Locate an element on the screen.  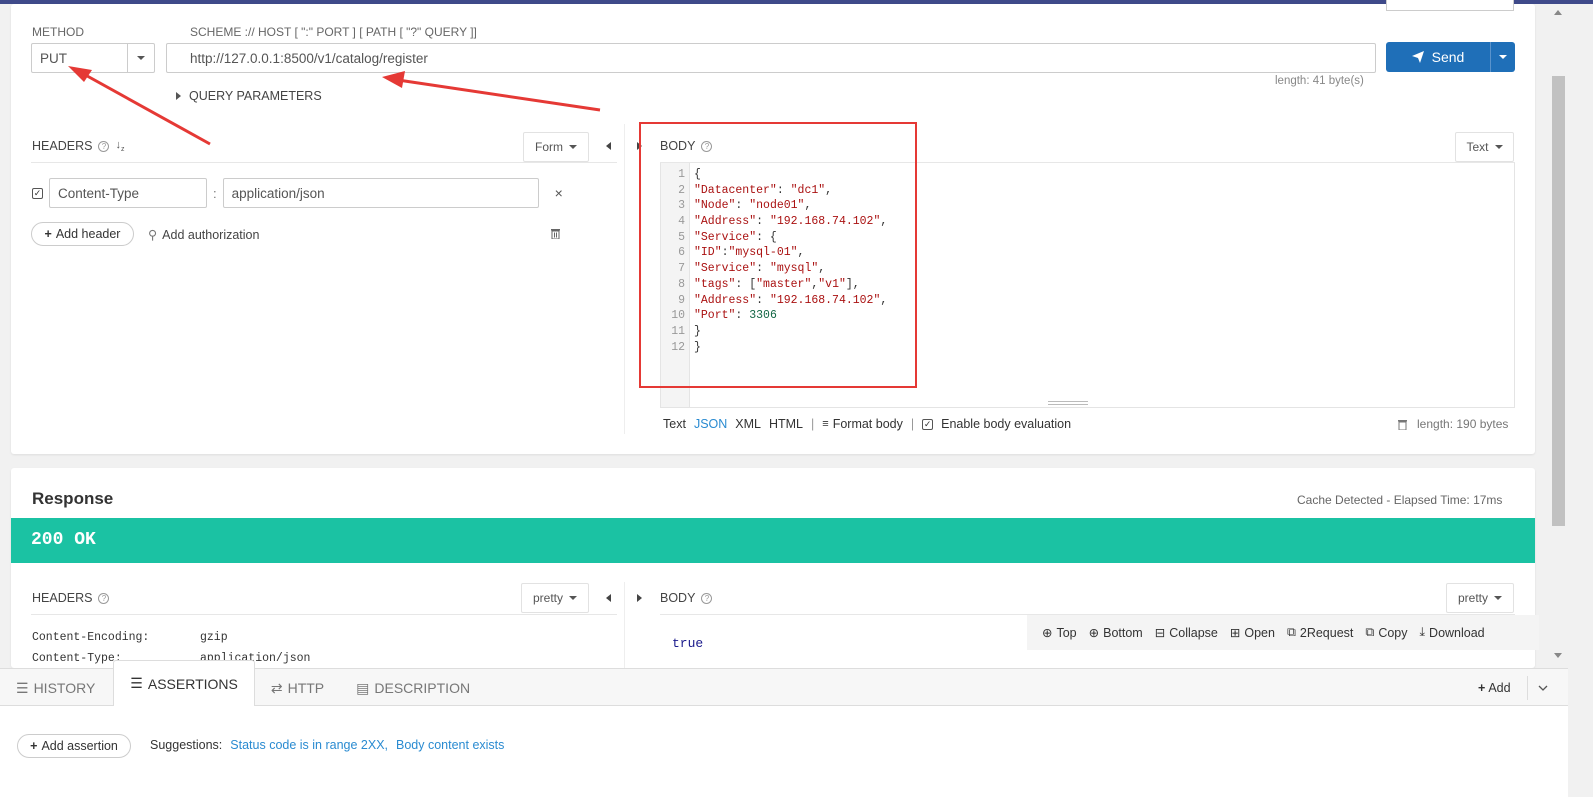
annotation-arrow-method is located at coordinates (145, 108).